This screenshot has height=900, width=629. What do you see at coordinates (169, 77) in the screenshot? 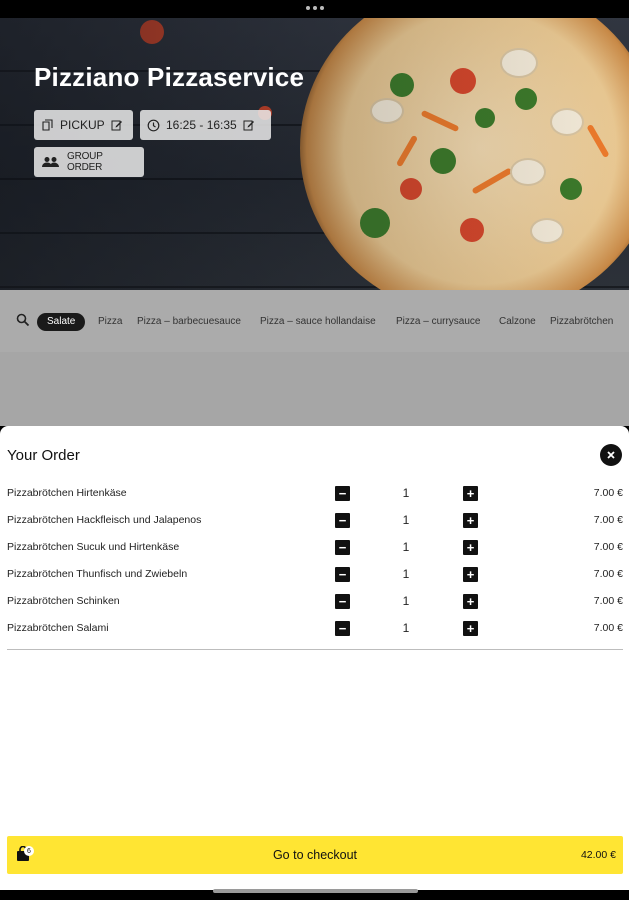
I see `restaurant-name: Pizziano Pizzaservice` at bounding box center [169, 77].